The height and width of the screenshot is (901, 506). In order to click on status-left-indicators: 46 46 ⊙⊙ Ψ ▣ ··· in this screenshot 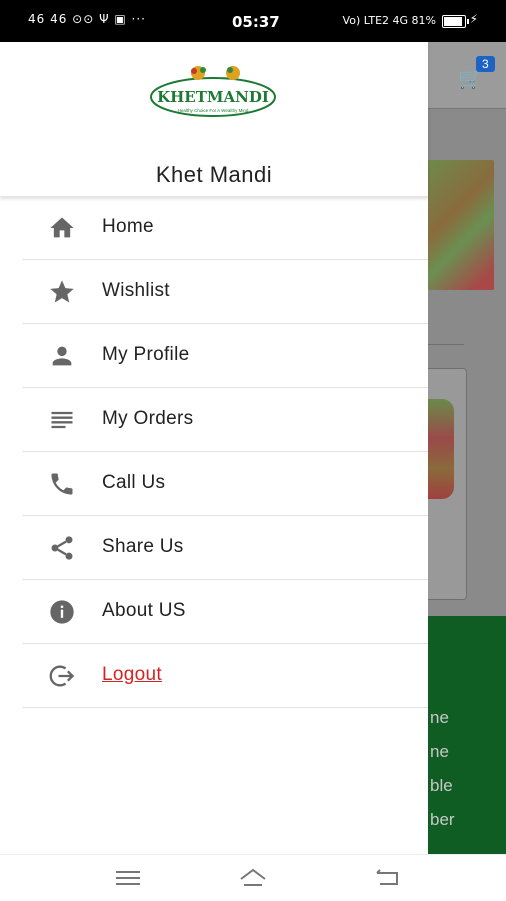, I will do `click(87, 19)`.